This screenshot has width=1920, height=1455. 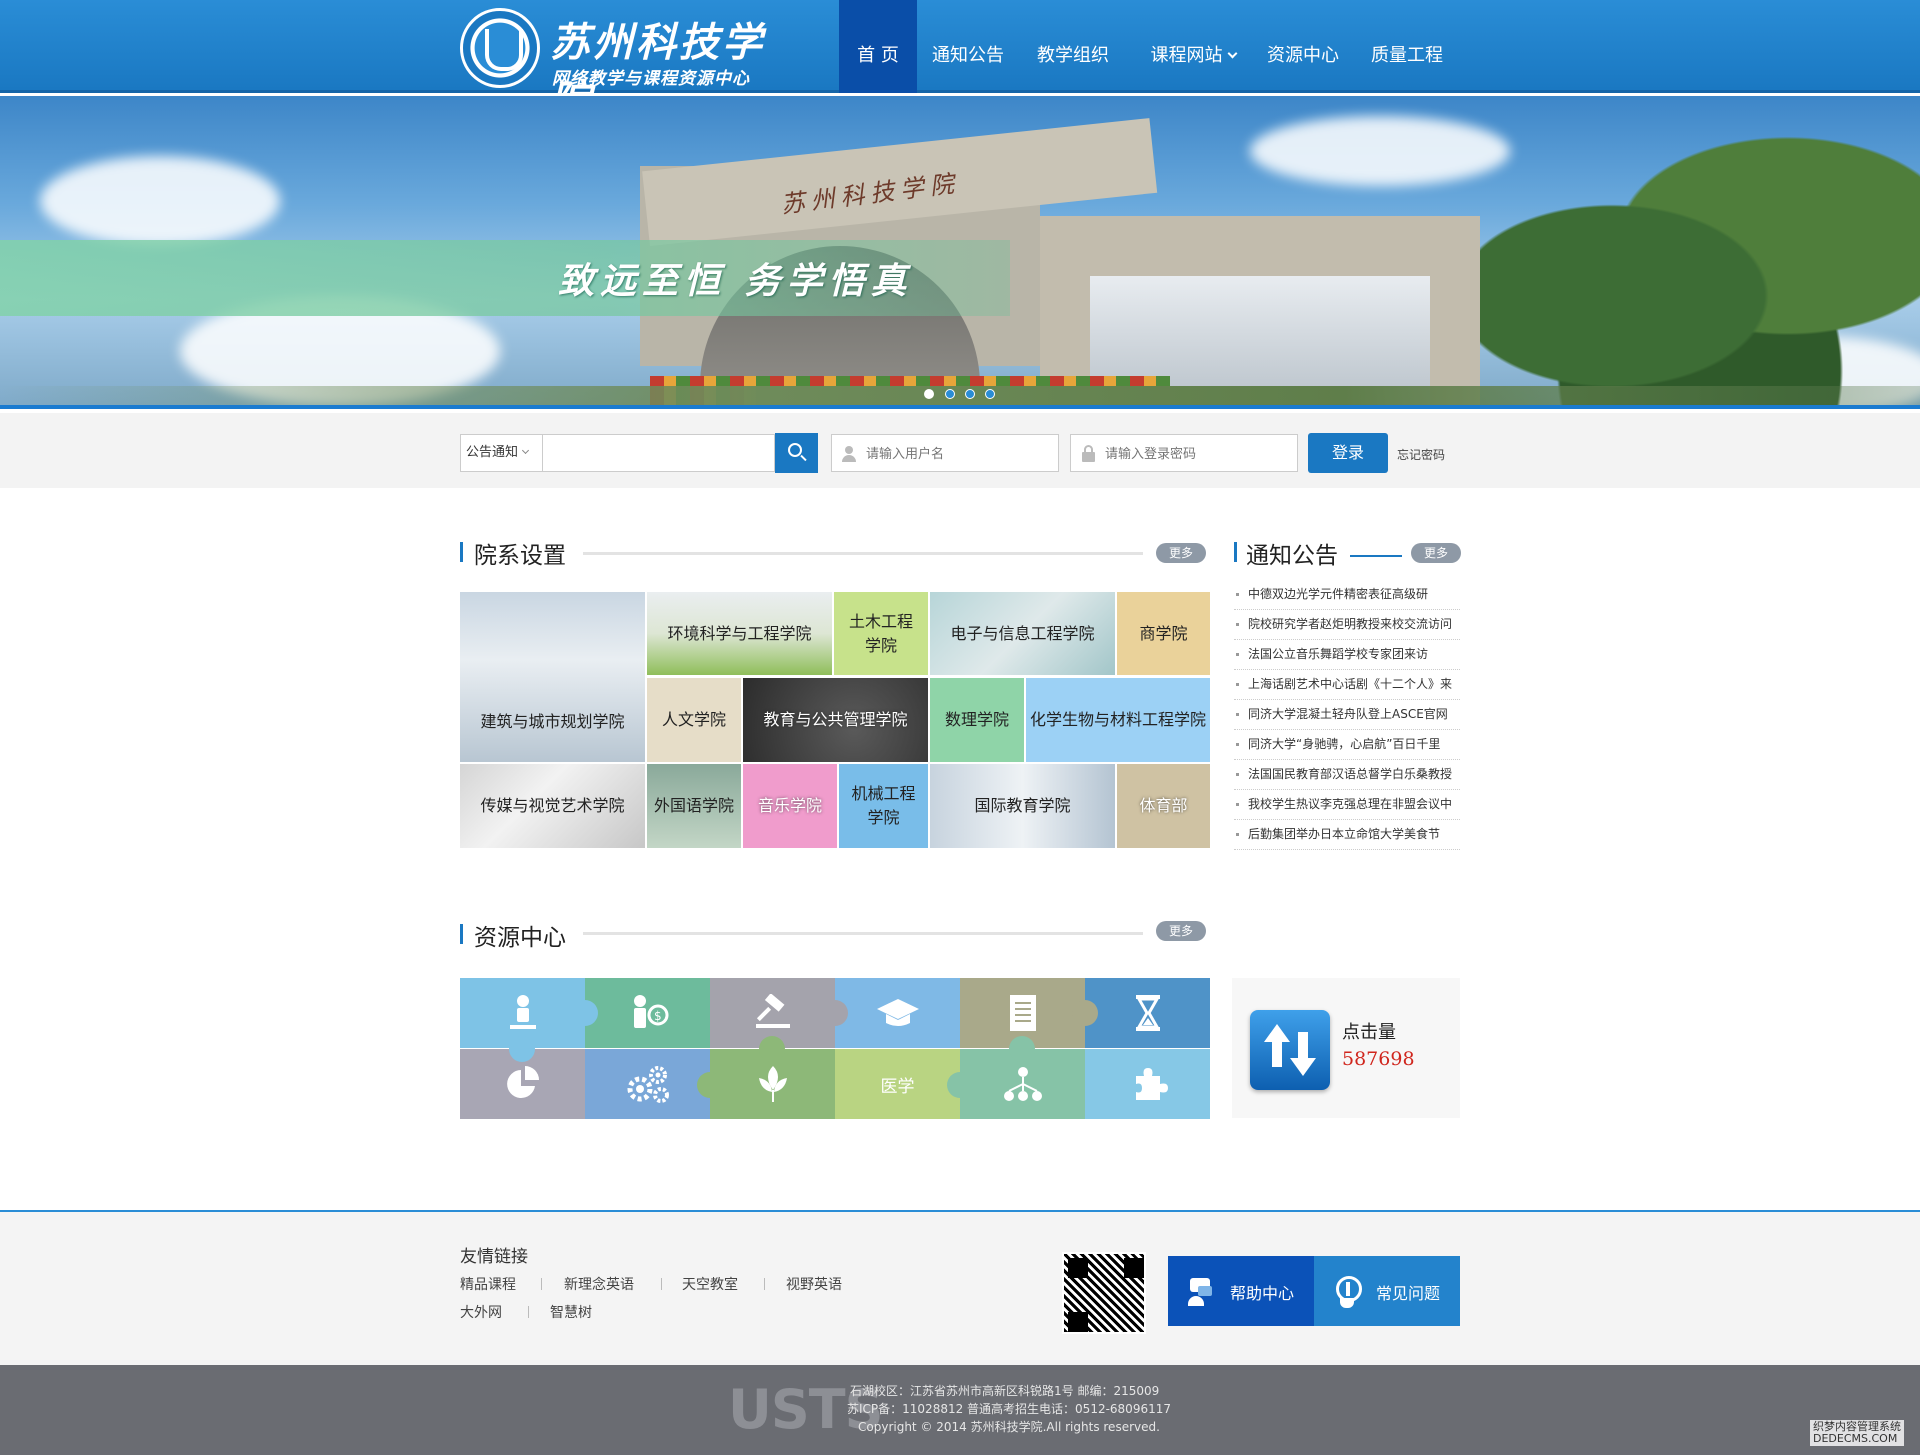 What do you see at coordinates (968, 46) in the screenshot?
I see `nav-notices: 通知公告` at bounding box center [968, 46].